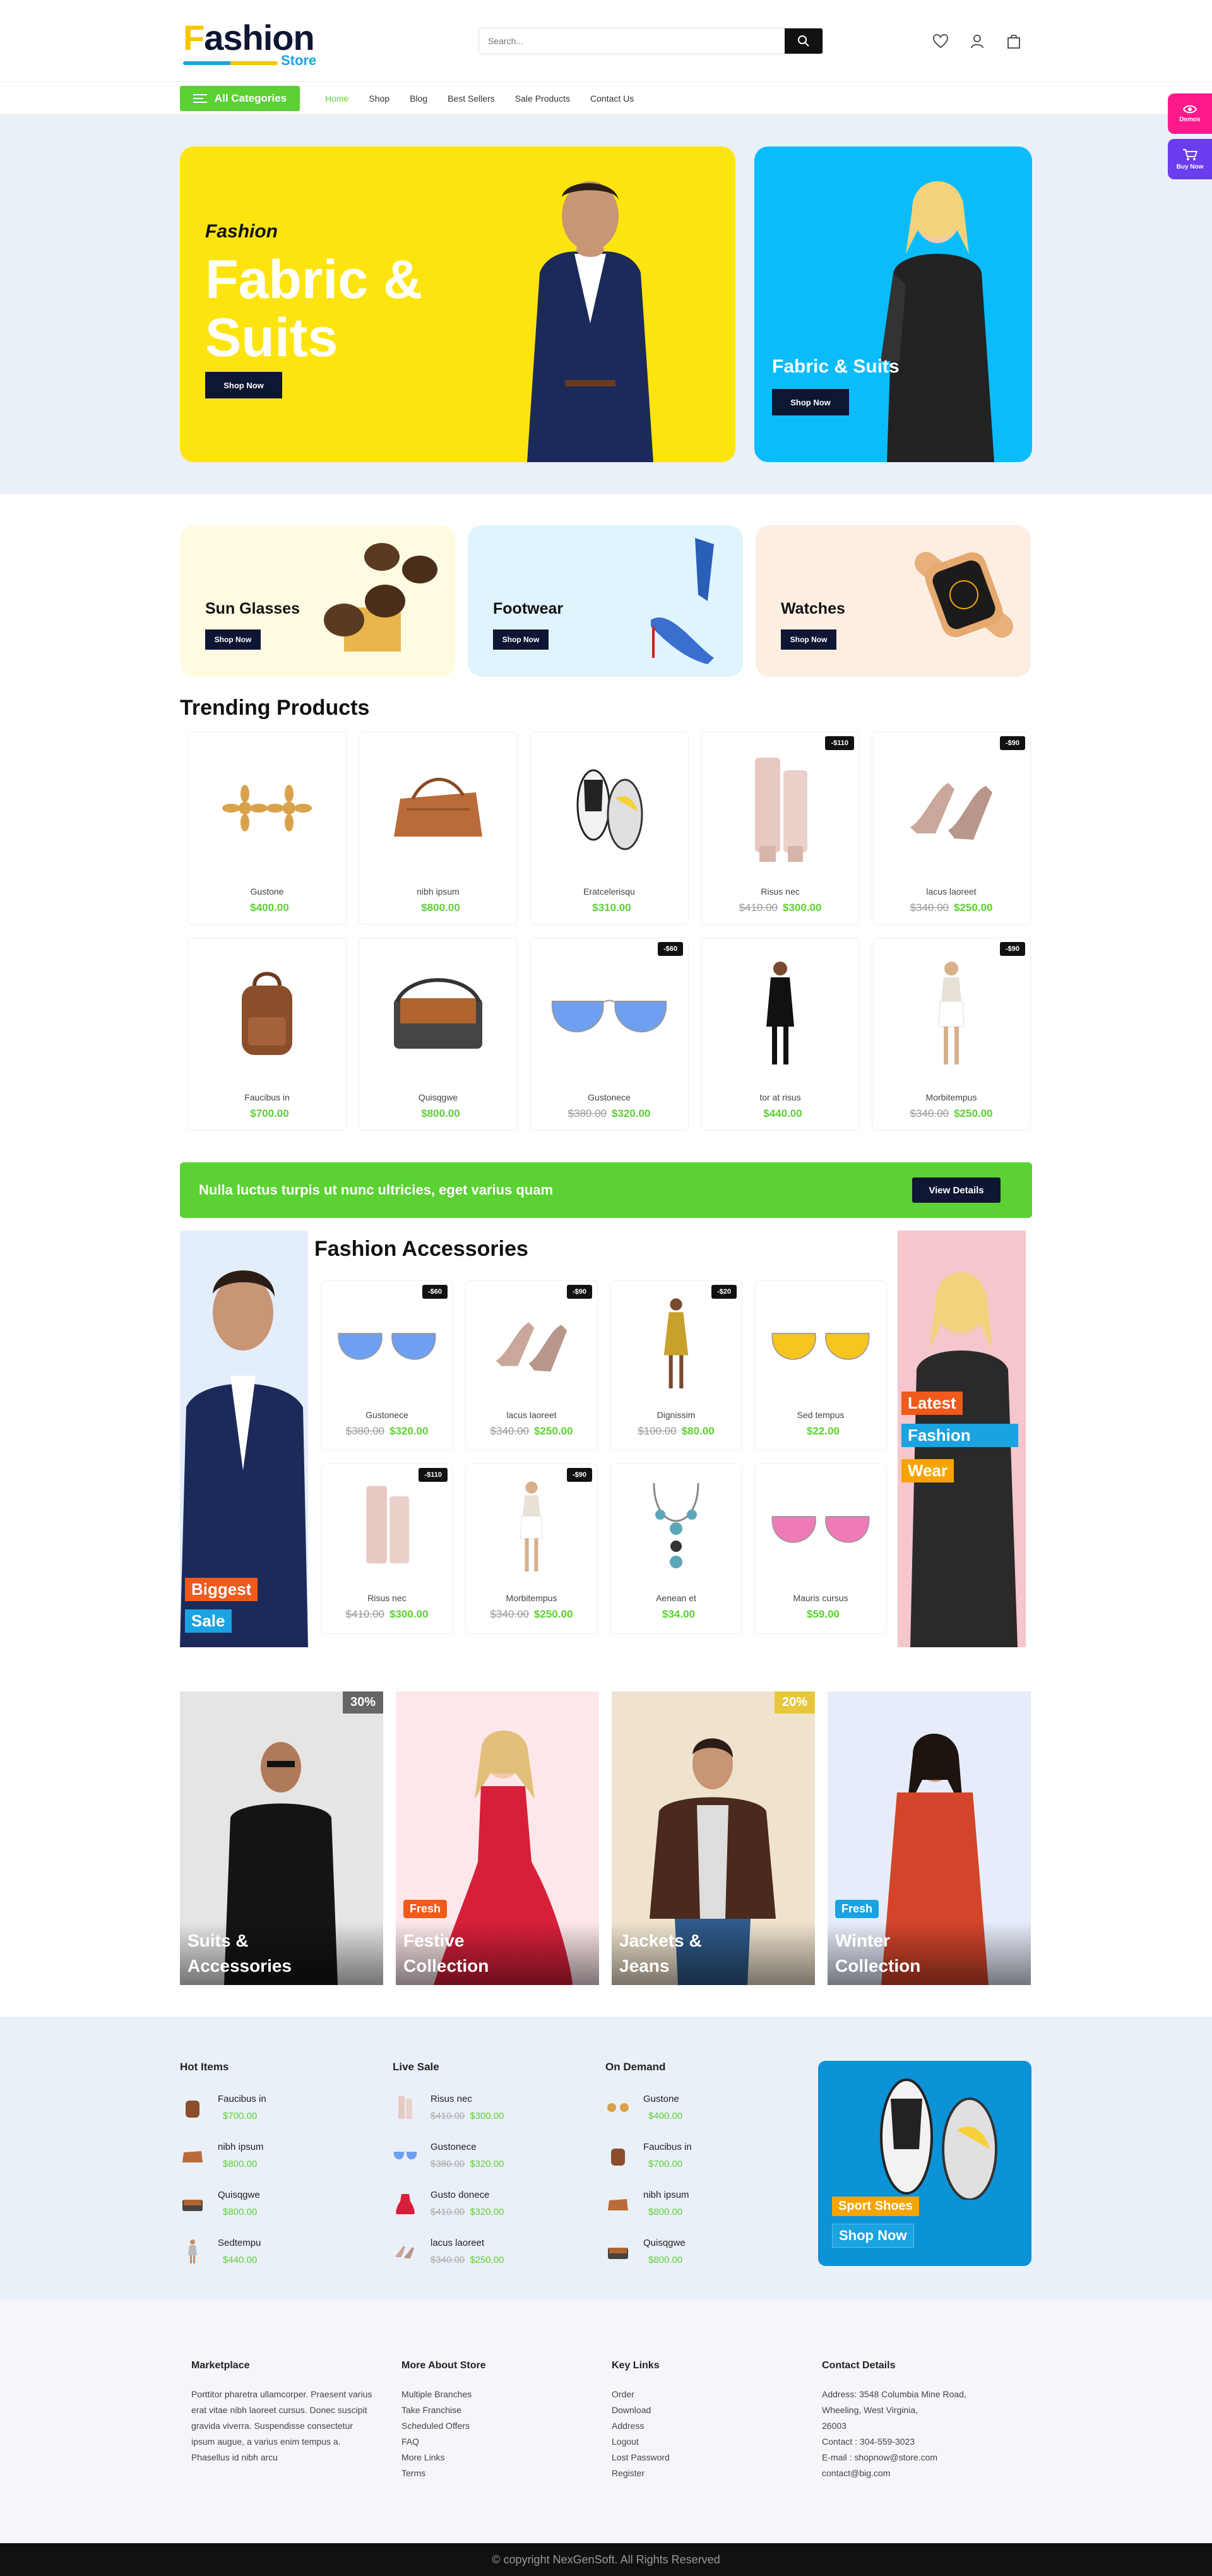  What do you see at coordinates (286, 2251) in the screenshot?
I see `list-item: Sedtempu $440.00` at bounding box center [286, 2251].